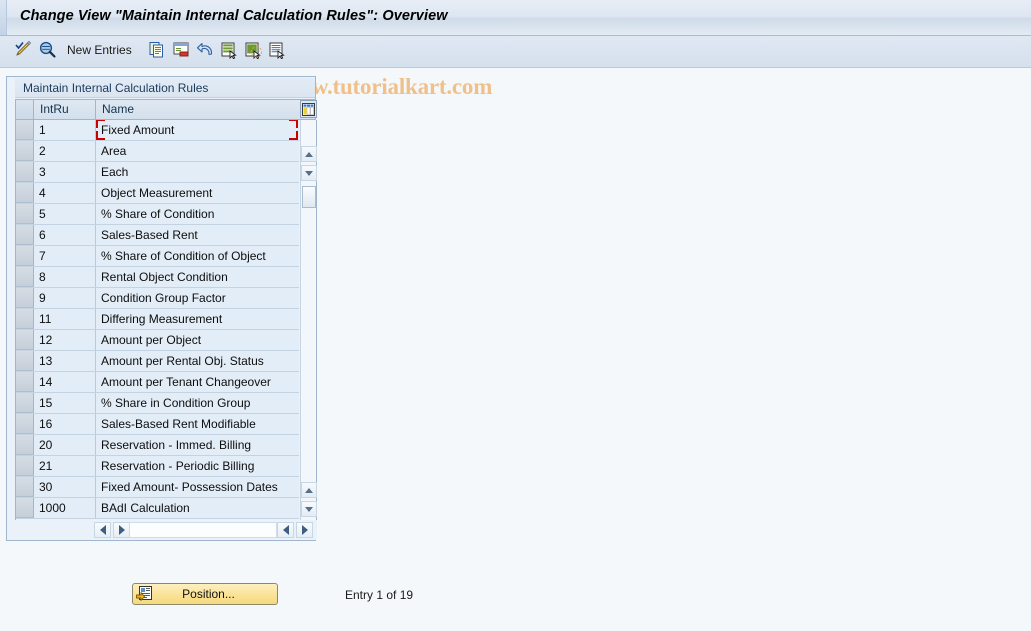 Image resolution: width=1031 pixels, height=631 pixels. I want to click on table-row: 1000 BAdI Calculation, so click(157, 508).